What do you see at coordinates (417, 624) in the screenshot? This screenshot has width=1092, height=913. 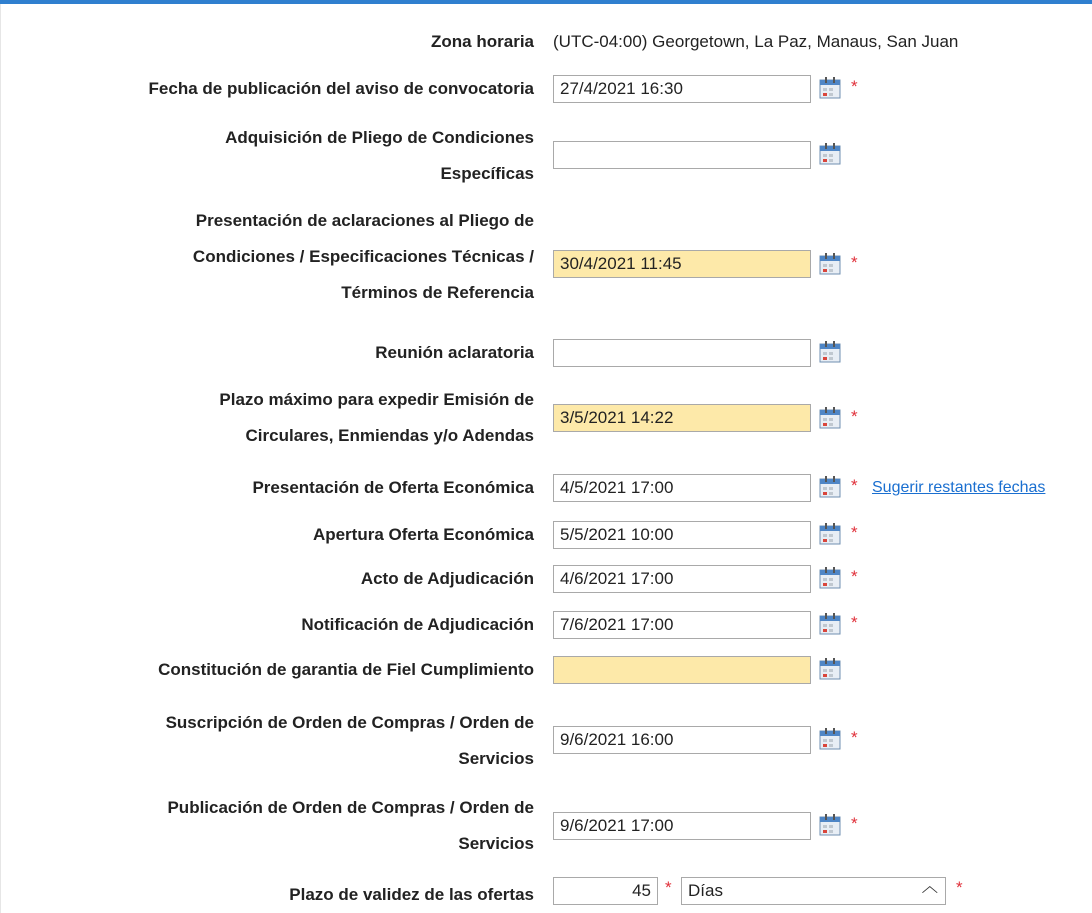 I see `notificacion-adjudicacion-label: Notificación de Adjudicación` at bounding box center [417, 624].